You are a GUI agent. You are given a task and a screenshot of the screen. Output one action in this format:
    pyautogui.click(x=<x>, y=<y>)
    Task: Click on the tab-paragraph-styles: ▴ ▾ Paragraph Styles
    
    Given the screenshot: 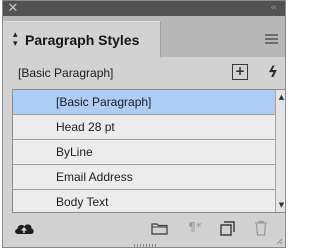 What is the action you would take?
    pyautogui.click(x=82, y=39)
    